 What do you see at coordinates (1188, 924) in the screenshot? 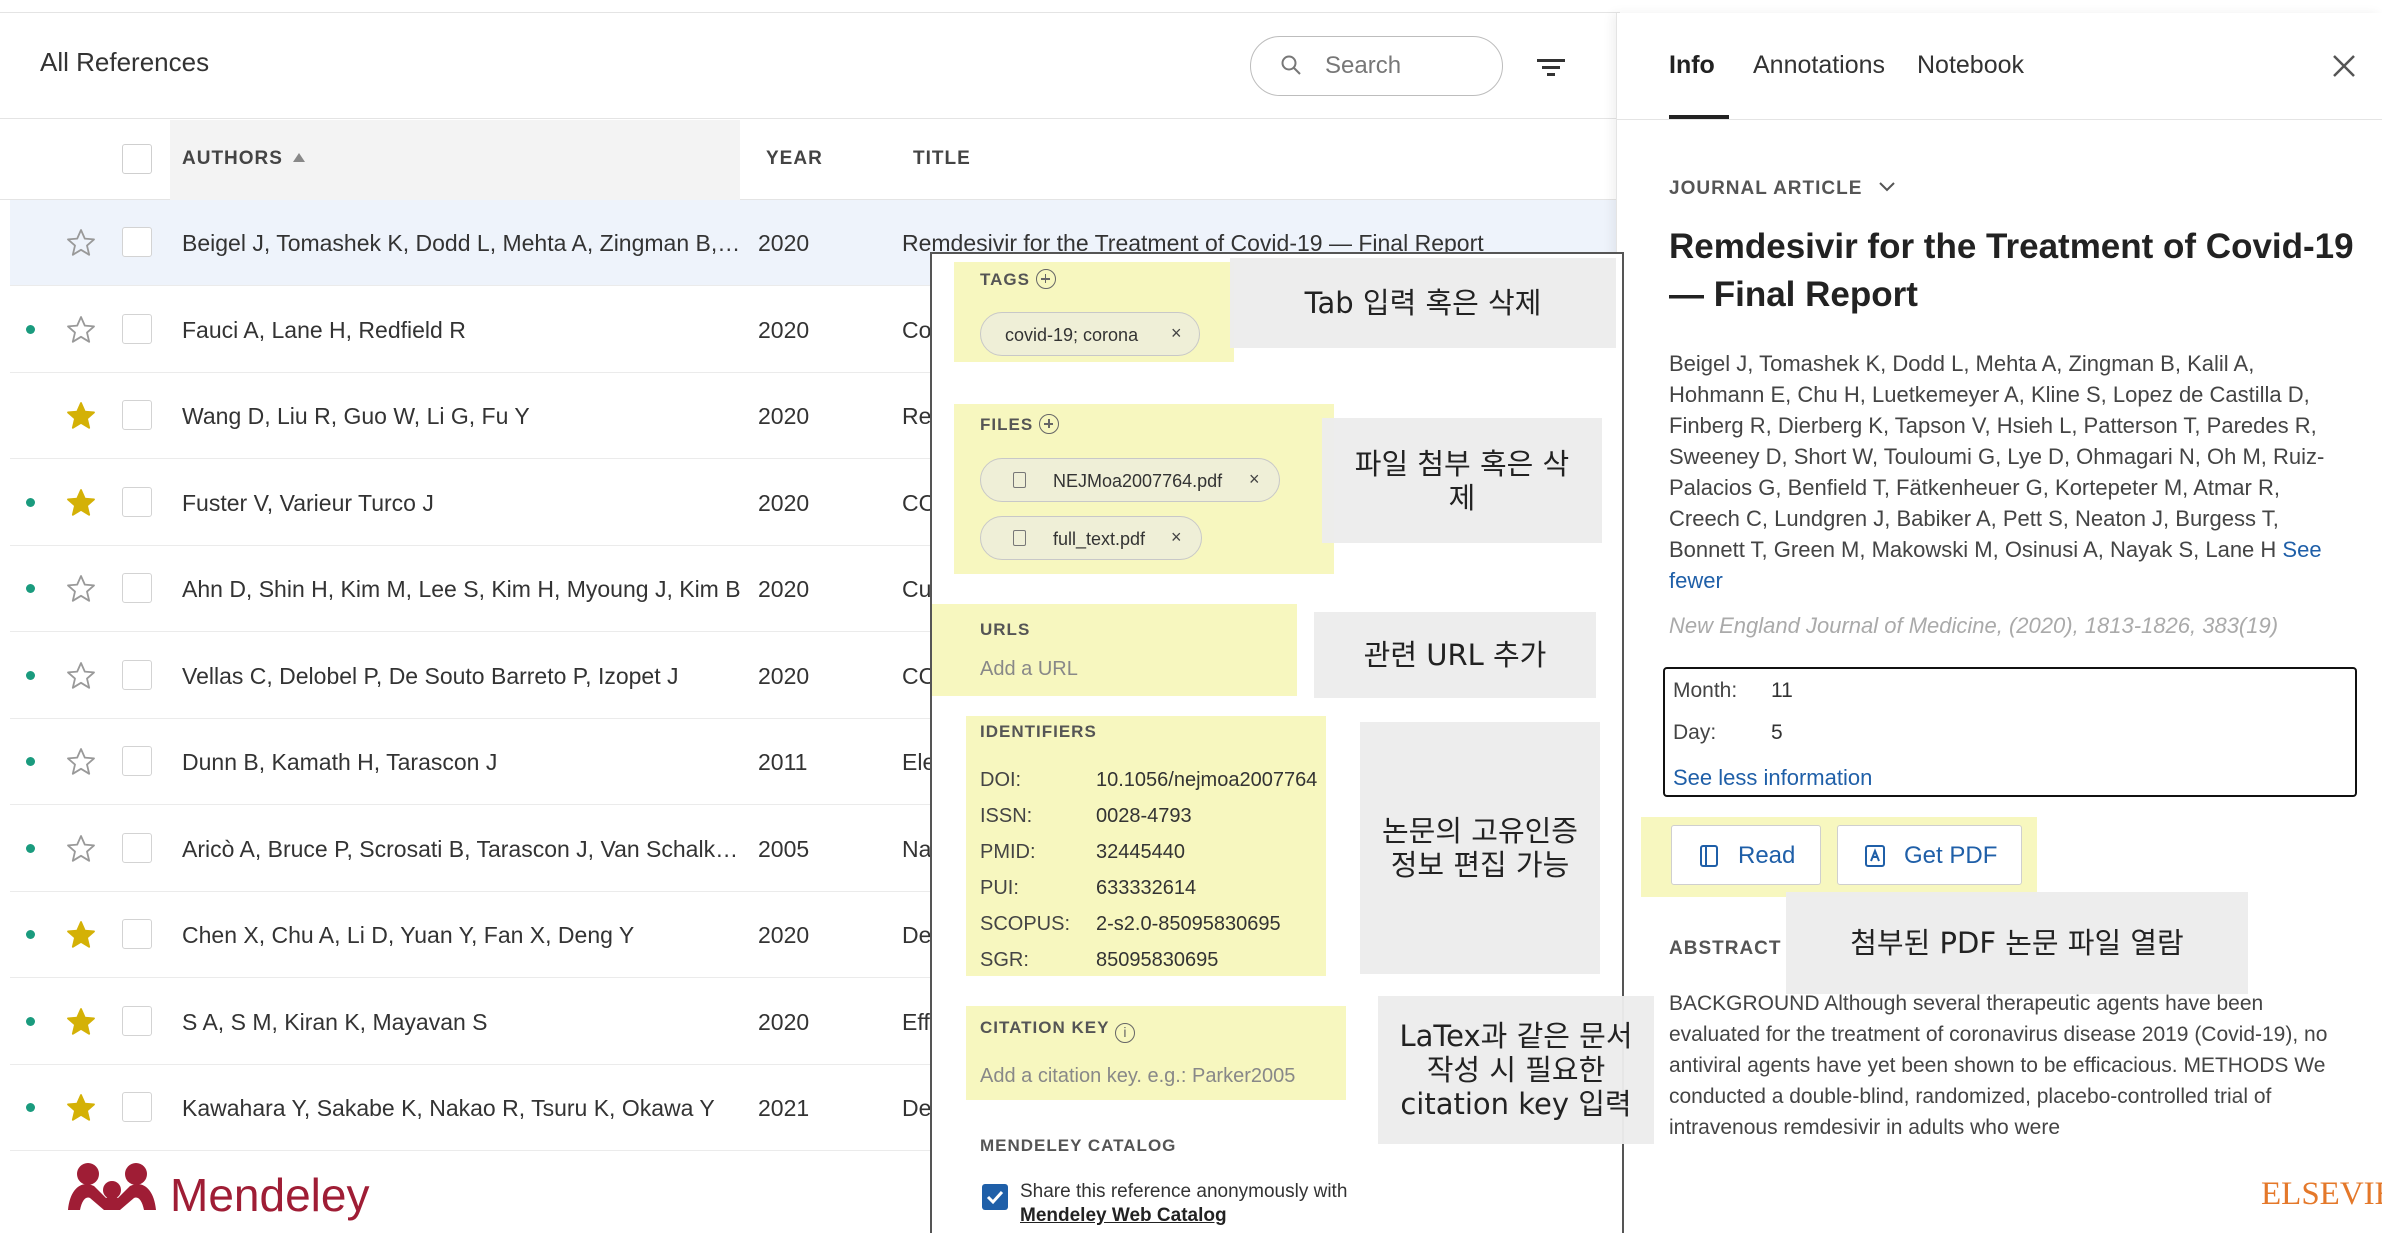
I see `identifier-value: 2-s2.0-85095830695` at bounding box center [1188, 924].